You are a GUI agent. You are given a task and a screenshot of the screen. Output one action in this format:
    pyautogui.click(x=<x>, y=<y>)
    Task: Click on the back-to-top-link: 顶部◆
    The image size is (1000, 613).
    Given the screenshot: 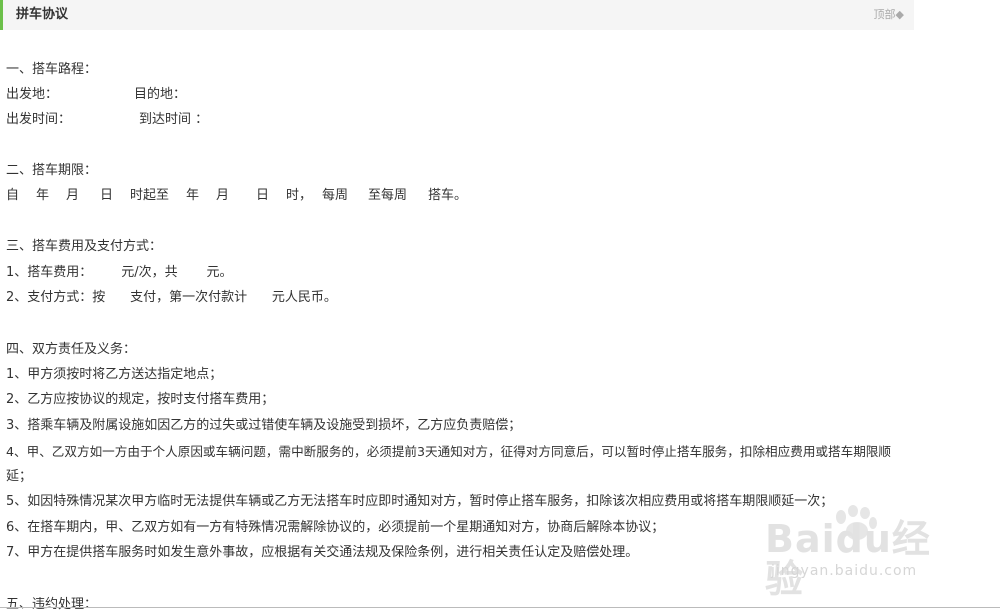 What is the action you would take?
    pyautogui.click(x=889, y=15)
    